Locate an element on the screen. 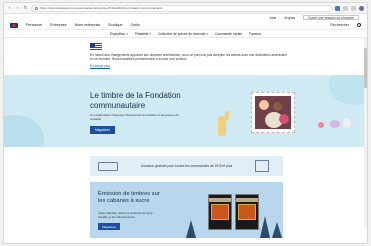 The height and width of the screenshot is (246, 371). back-icon: ‹ is located at coordinates (9, 8).